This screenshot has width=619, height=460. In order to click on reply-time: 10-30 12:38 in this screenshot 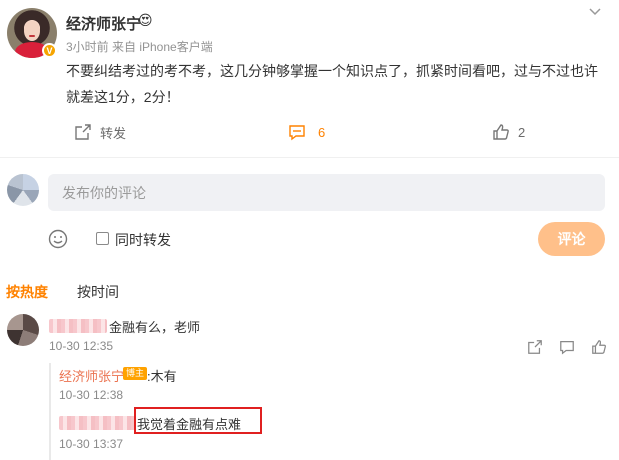, I will do `click(91, 395)`.